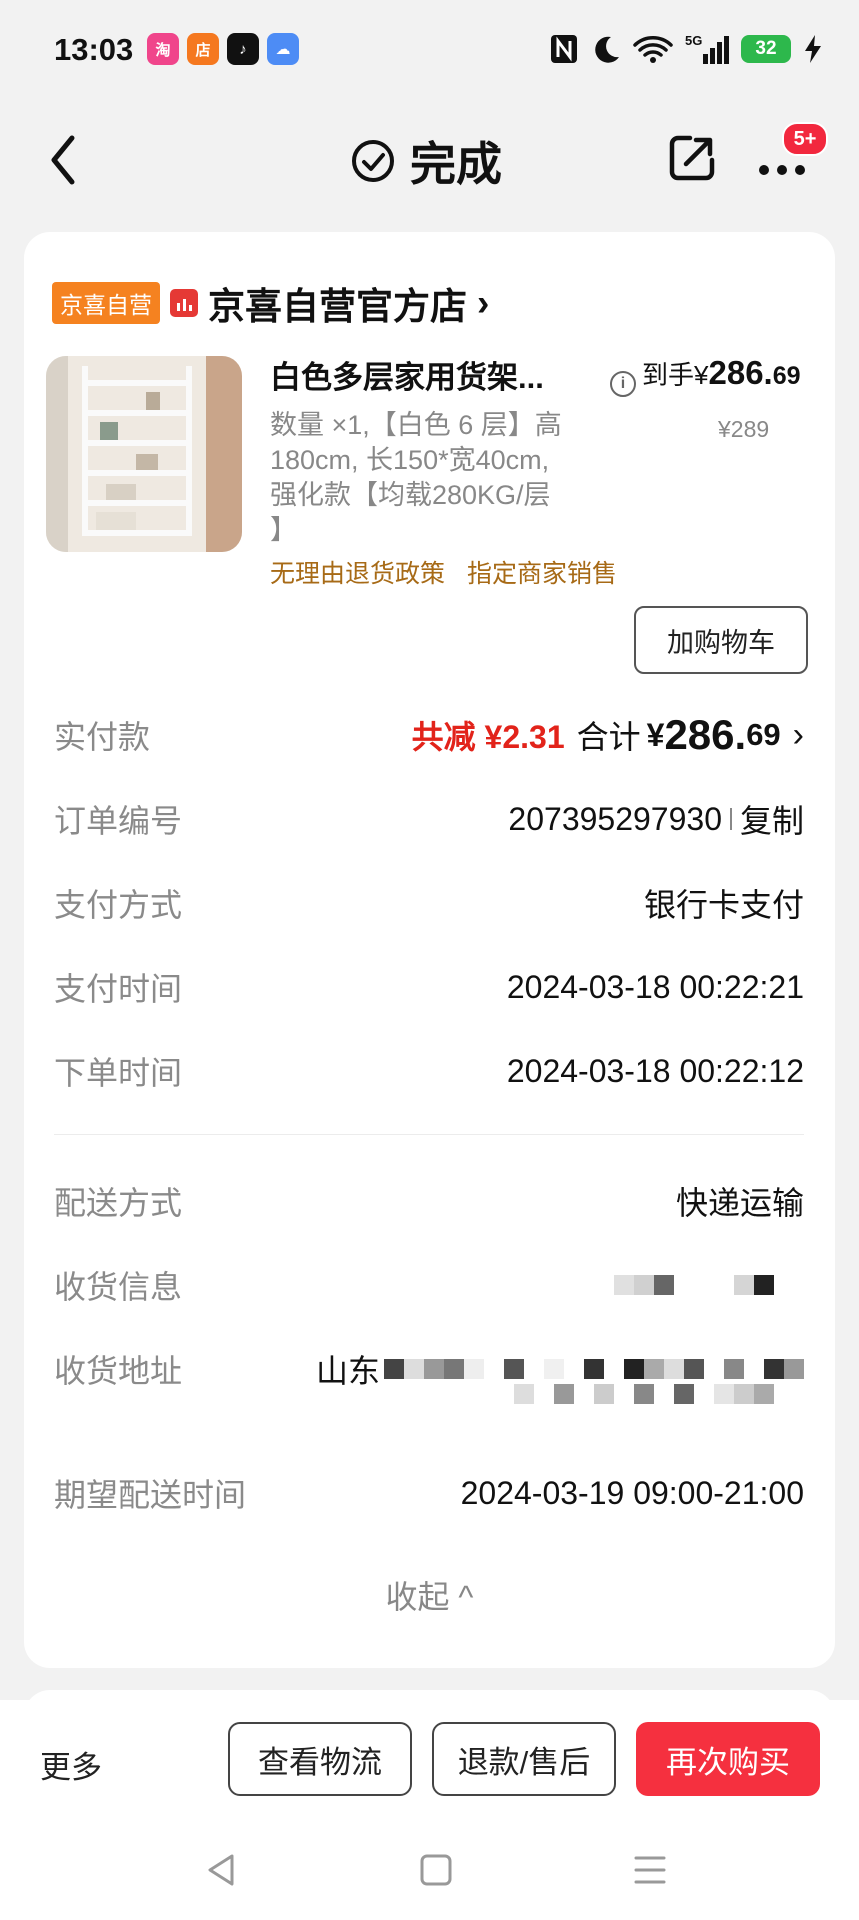 Image resolution: width=859 pixels, height=1920 pixels. I want to click on address-prefix: 山东, so click(347, 1371).